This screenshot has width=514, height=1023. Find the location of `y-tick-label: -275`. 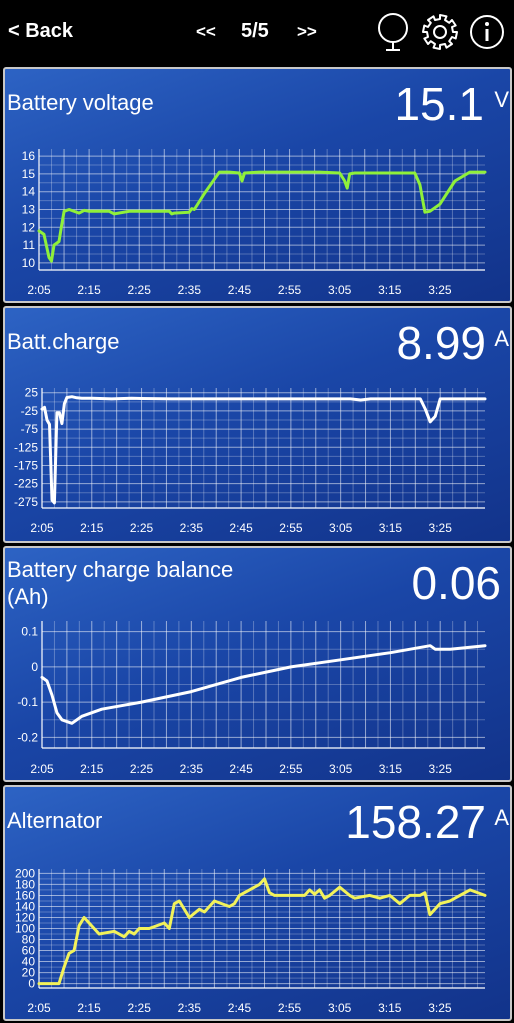

y-tick-label: -275 is located at coordinates (26, 502).